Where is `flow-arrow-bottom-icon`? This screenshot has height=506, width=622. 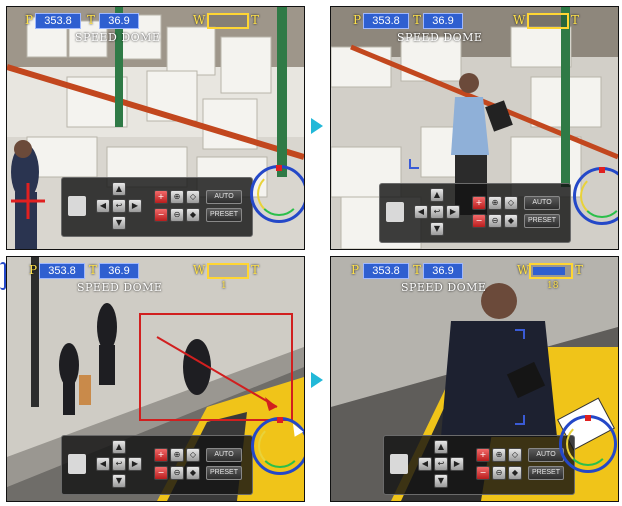
flow-arrow-bottom-icon is located at coordinates (317, 380).